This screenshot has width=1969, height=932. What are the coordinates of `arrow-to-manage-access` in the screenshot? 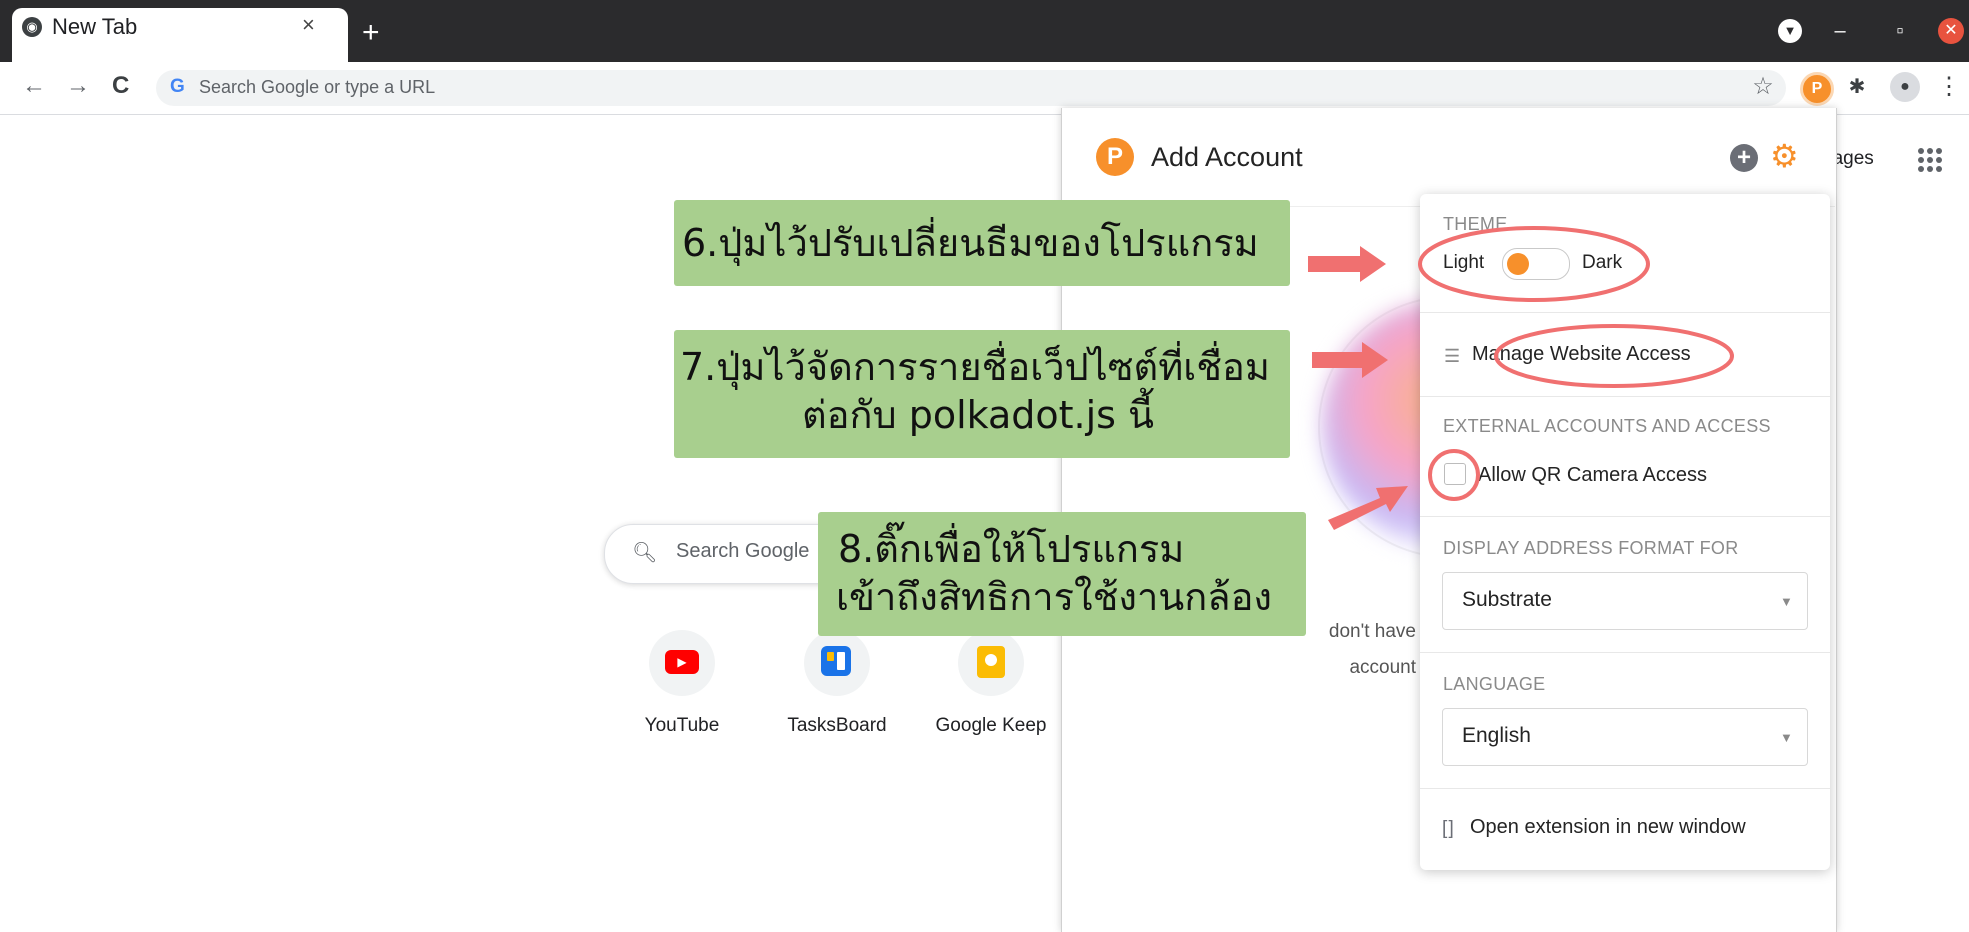 It's located at (1350, 360).